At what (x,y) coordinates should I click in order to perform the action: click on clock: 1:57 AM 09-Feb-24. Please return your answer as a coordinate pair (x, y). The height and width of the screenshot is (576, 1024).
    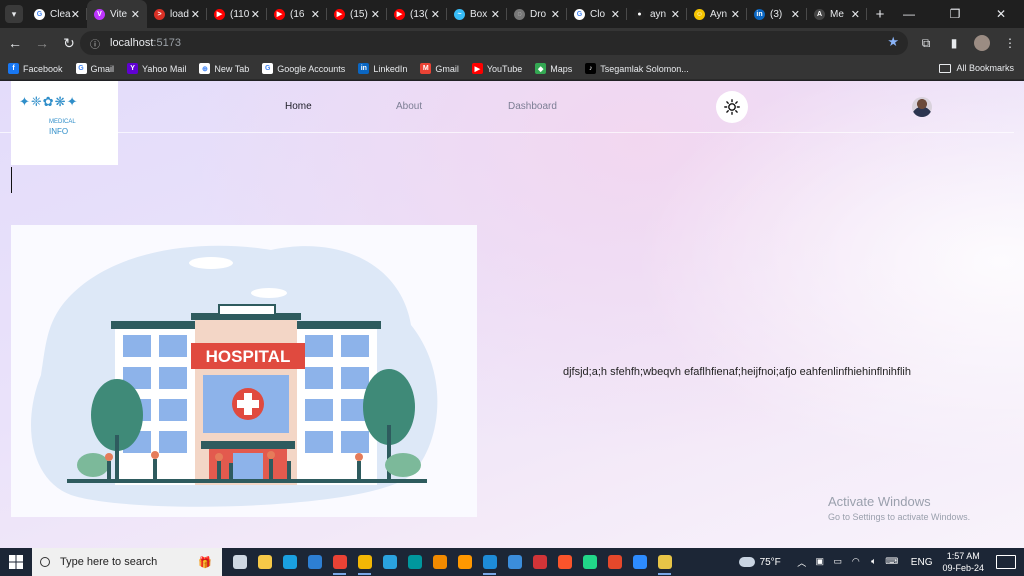
    Looking at the image, I should click on (963, 562).